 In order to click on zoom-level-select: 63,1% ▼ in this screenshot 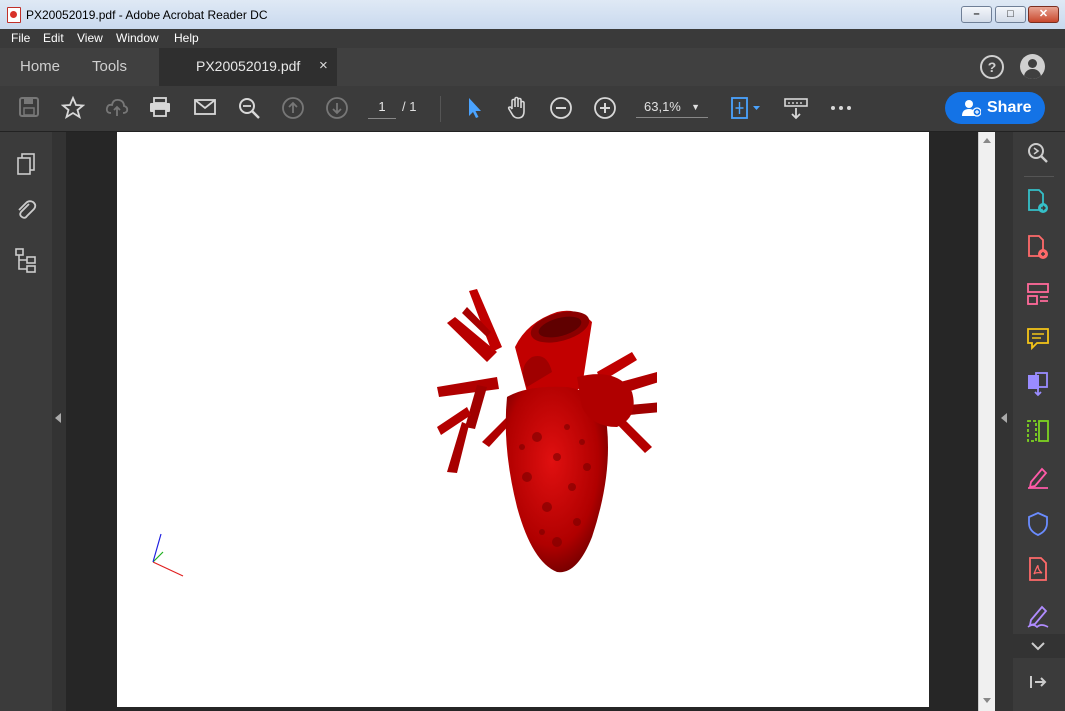, I will do `click(672, 107)`.